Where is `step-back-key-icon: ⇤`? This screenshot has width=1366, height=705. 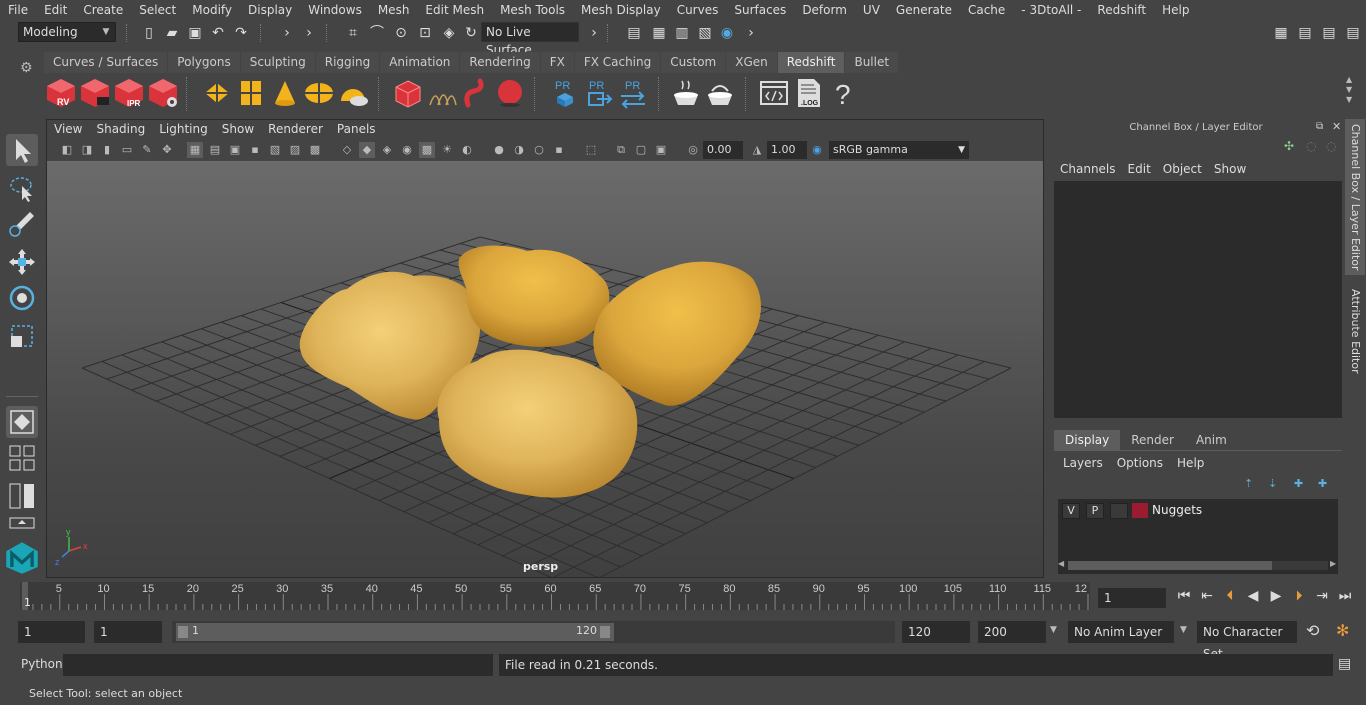 step-back-key-icon: ⇤ is located at coordinates (1207, 596).